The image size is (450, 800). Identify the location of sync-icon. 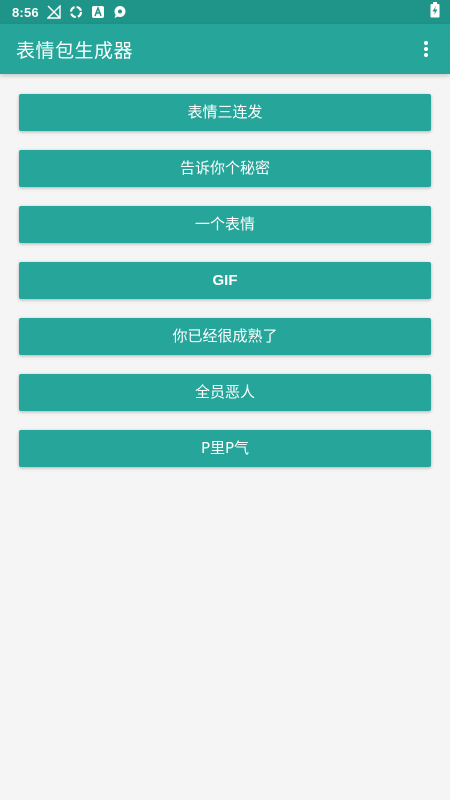
(76, 12).